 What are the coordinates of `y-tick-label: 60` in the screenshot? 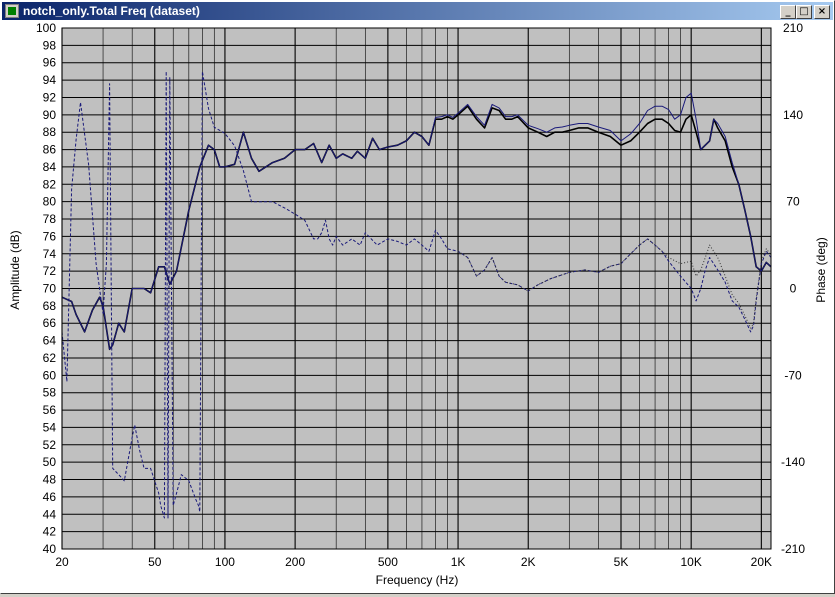 It's located at (50, 375).